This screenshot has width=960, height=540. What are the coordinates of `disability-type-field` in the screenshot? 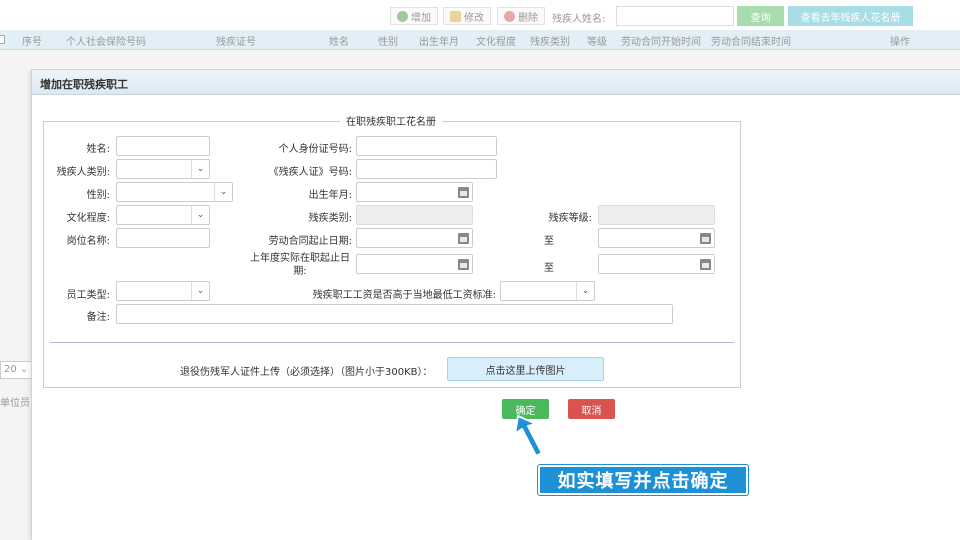 It's located at (414, 215).